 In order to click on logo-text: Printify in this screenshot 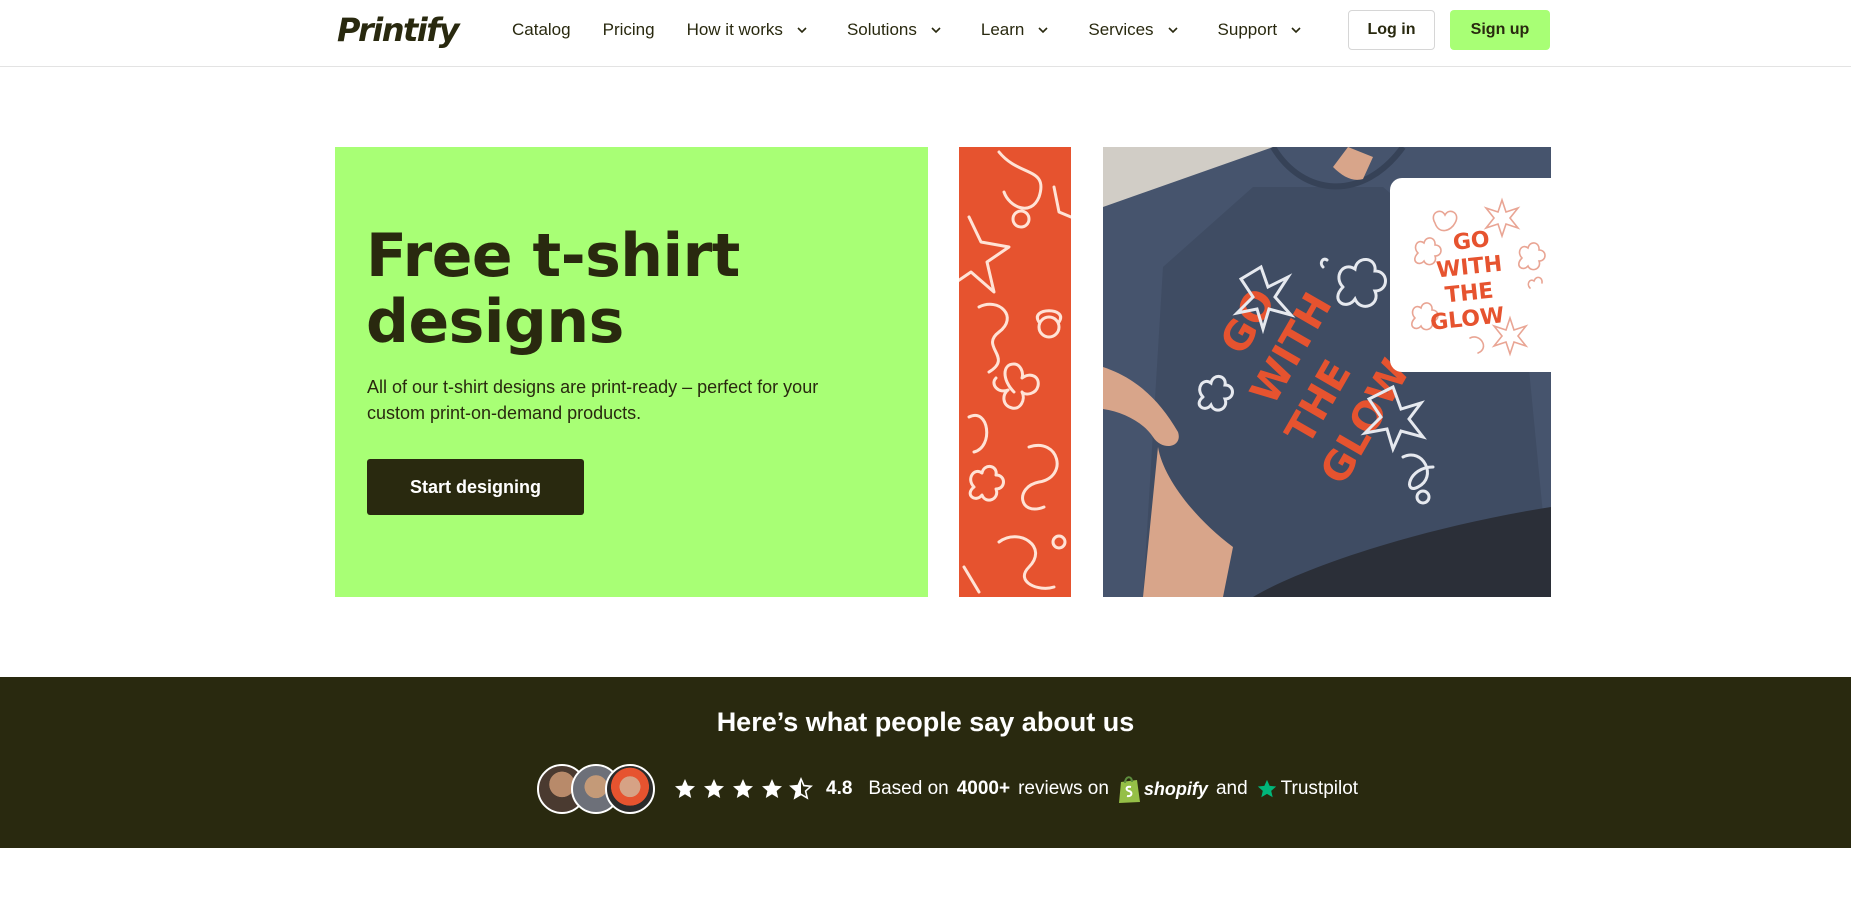, I will do `click(398, 30)`.